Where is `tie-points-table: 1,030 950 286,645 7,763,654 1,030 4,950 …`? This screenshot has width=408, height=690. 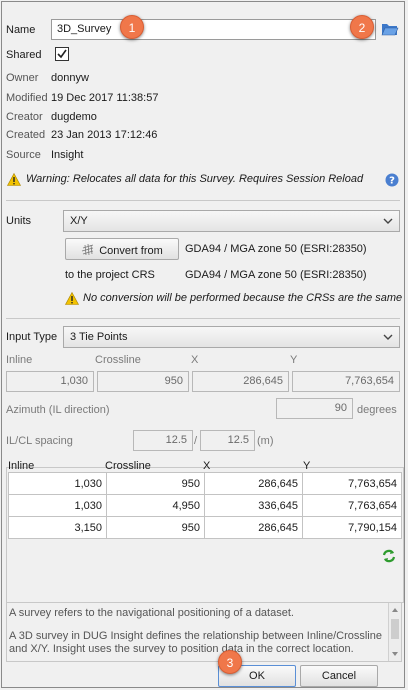 tie-points-table: 1,030 950 286,645 7,763,654 1,030 4,950 … is located at coordinates (205, 505).